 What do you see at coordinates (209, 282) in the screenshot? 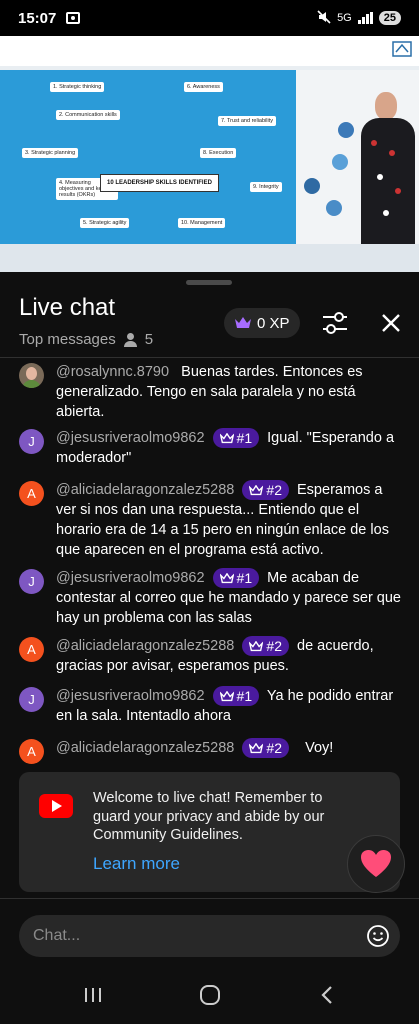
I see `drag-handle` at bounding box center [209, 282].